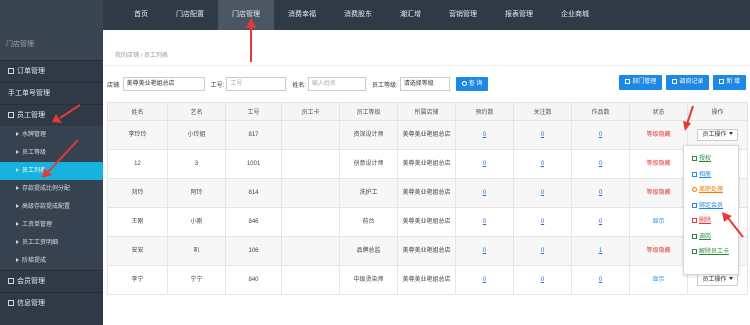 The width and height of the screenshot is (750, 325). Describe the element at coordinates (190, 15) in the screenshot. I see `nav-store-config: 门店配置` at that location.